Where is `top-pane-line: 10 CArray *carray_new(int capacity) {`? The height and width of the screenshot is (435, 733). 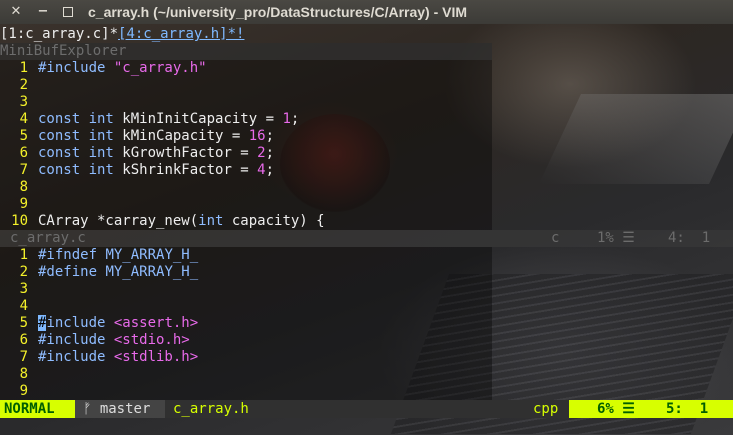 top-pane-line: 10 CArray *carray_new(int capacity) { is located at coordinates (366, 221).